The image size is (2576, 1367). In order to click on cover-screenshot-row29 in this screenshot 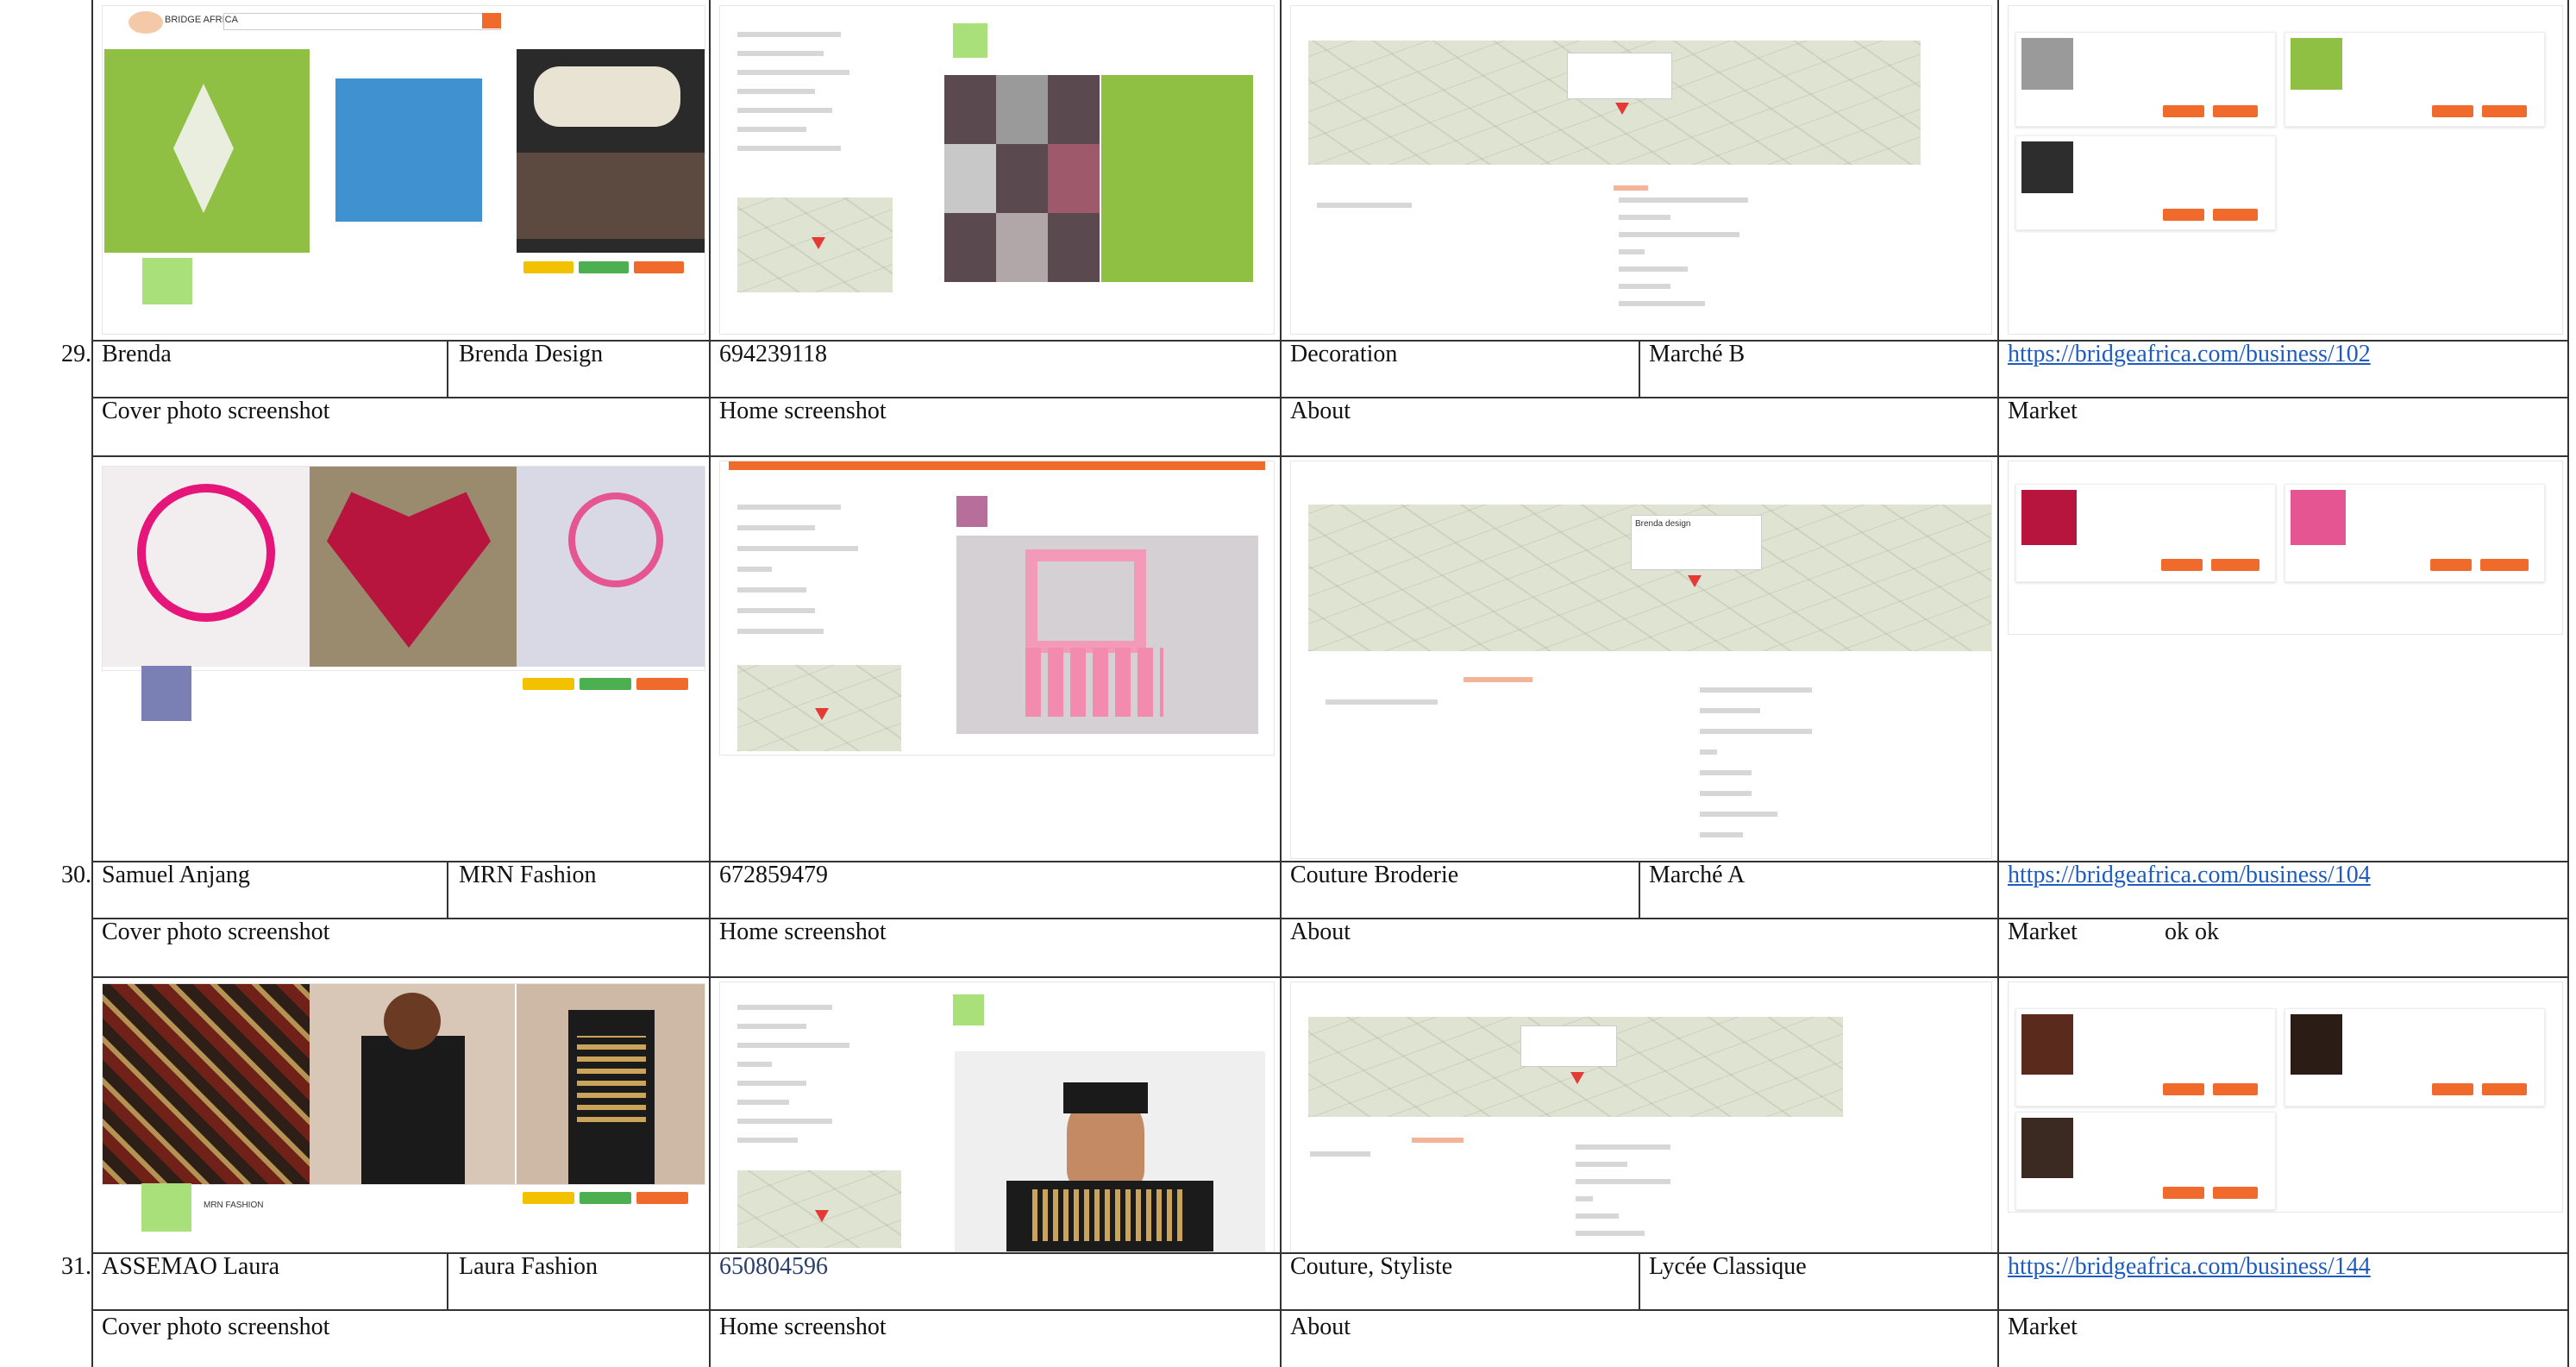, I will do `click(403, 568)`.